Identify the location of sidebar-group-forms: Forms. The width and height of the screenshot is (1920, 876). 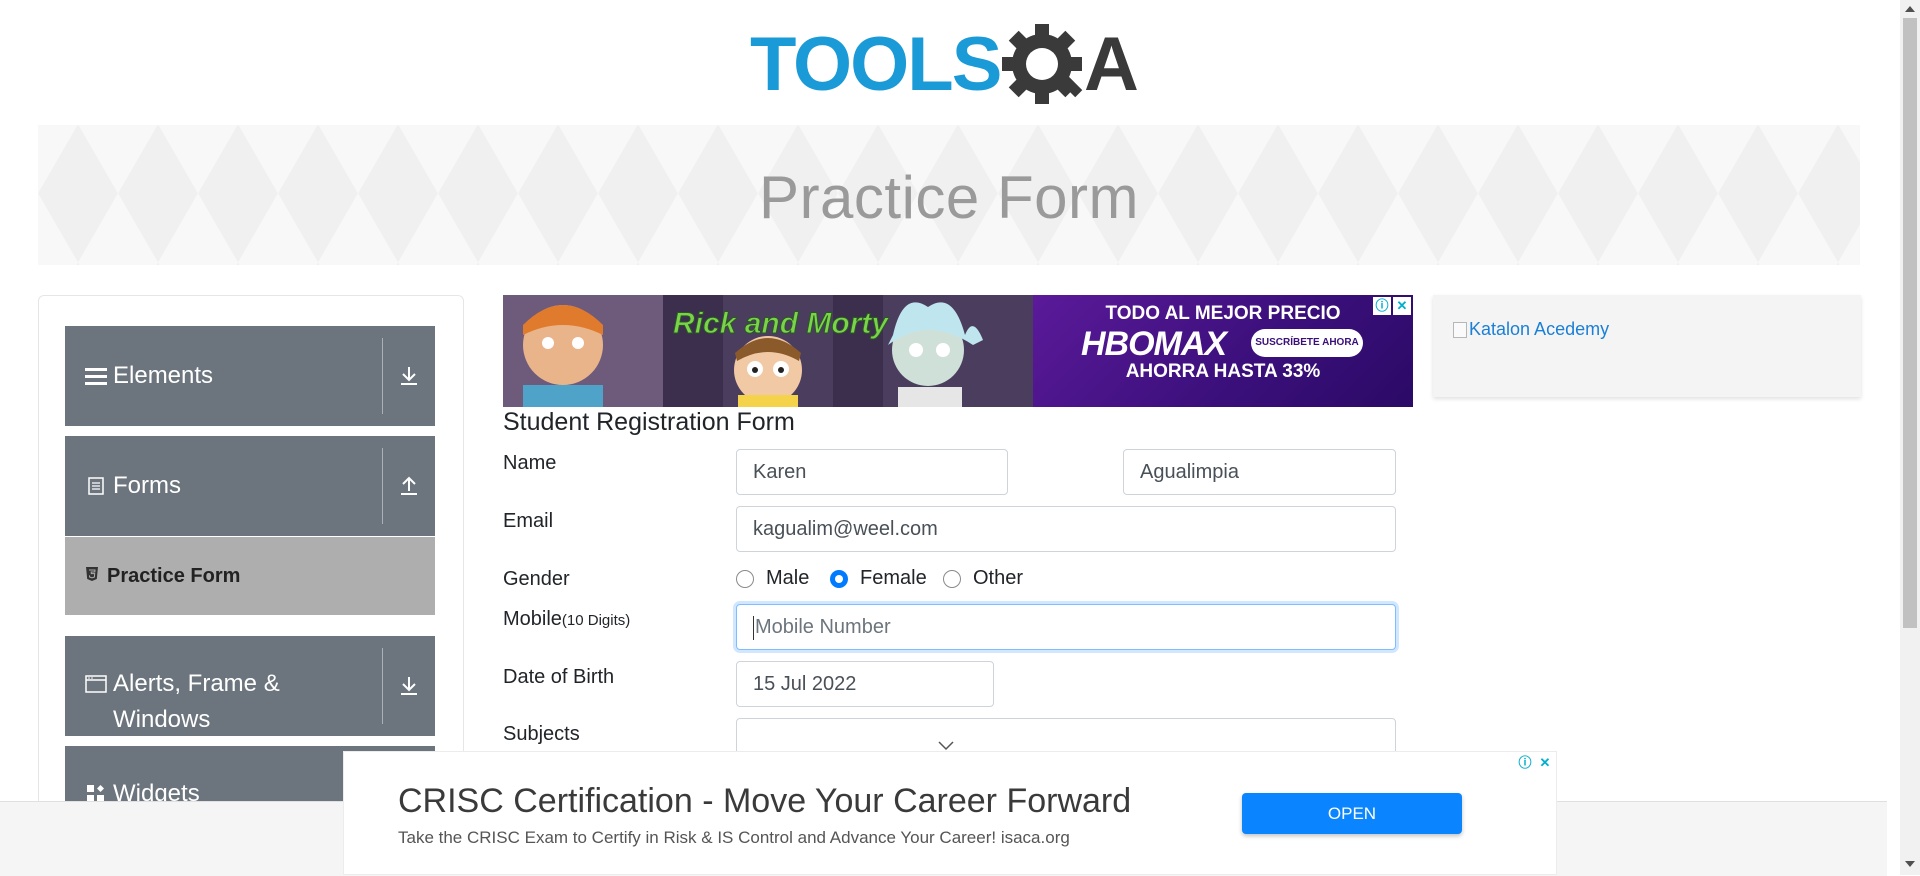
(250, 486).